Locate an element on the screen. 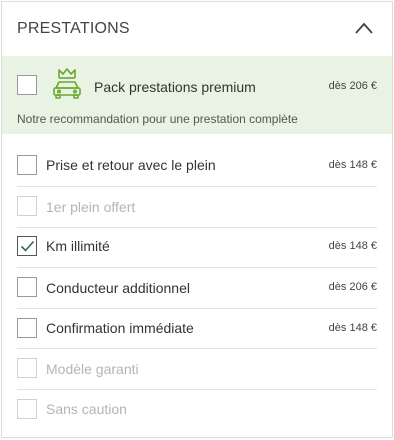 The image size is (394, 440). option-label: Sans caution is located at coordinates (86, 409).